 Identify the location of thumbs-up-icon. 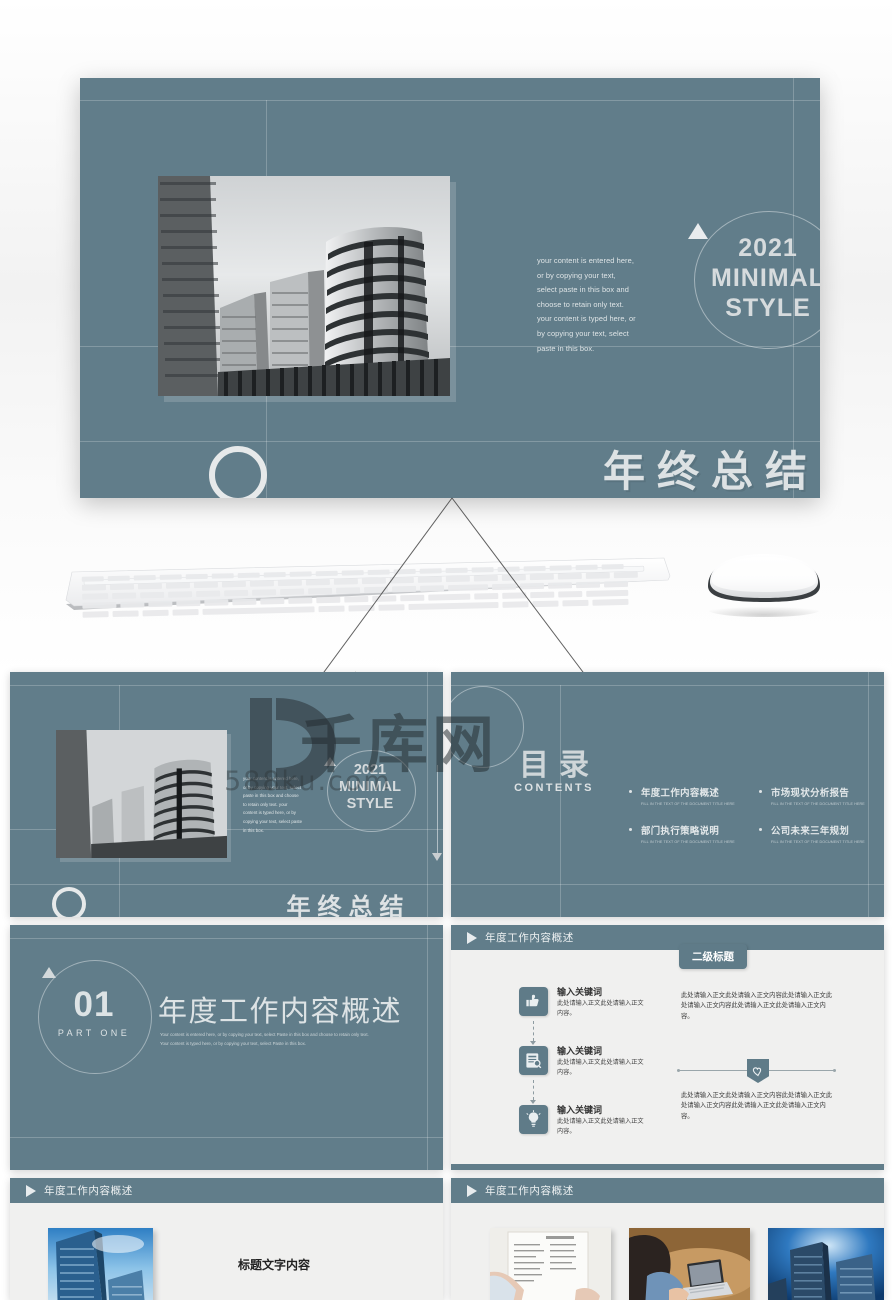
(533, 1001).